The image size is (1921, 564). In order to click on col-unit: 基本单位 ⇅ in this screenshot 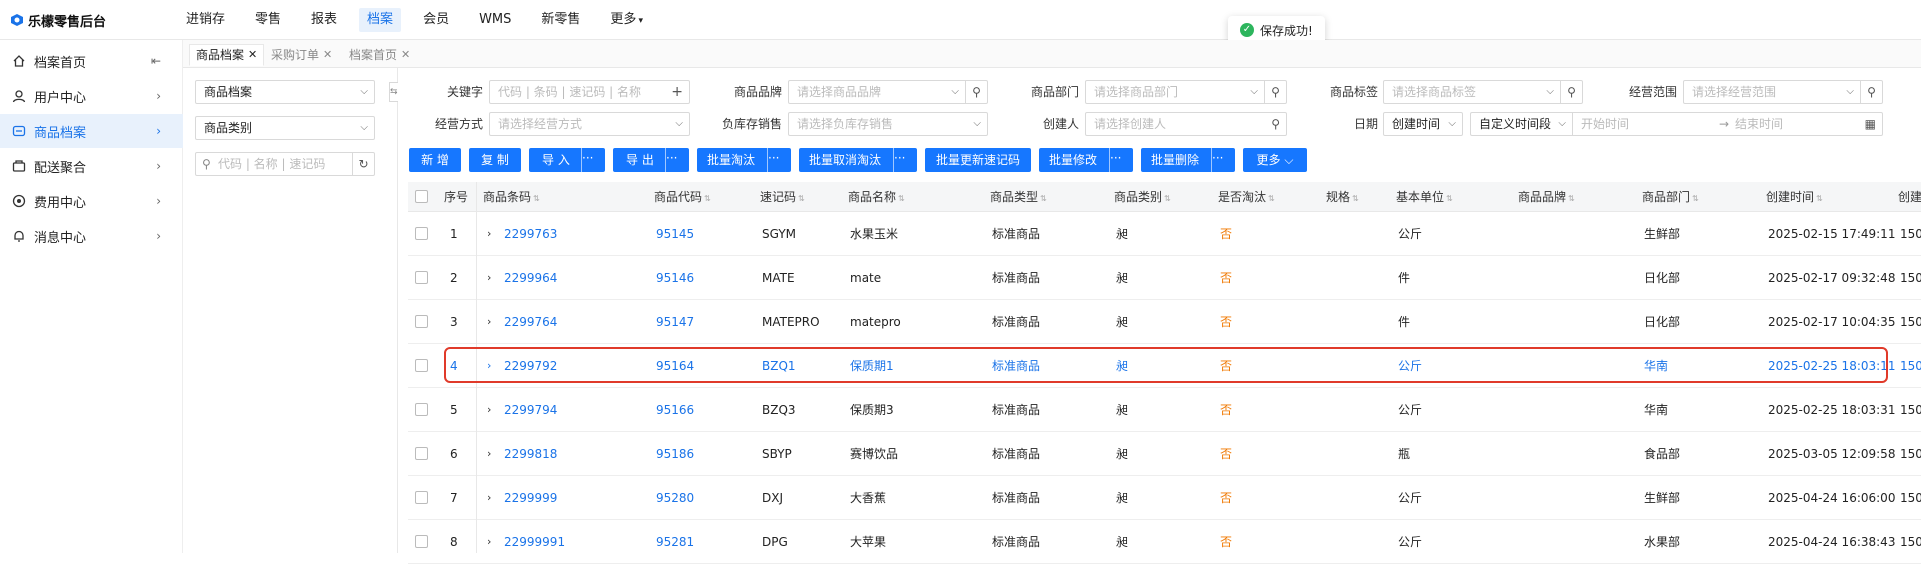, I will do `click(1424, 197)`.